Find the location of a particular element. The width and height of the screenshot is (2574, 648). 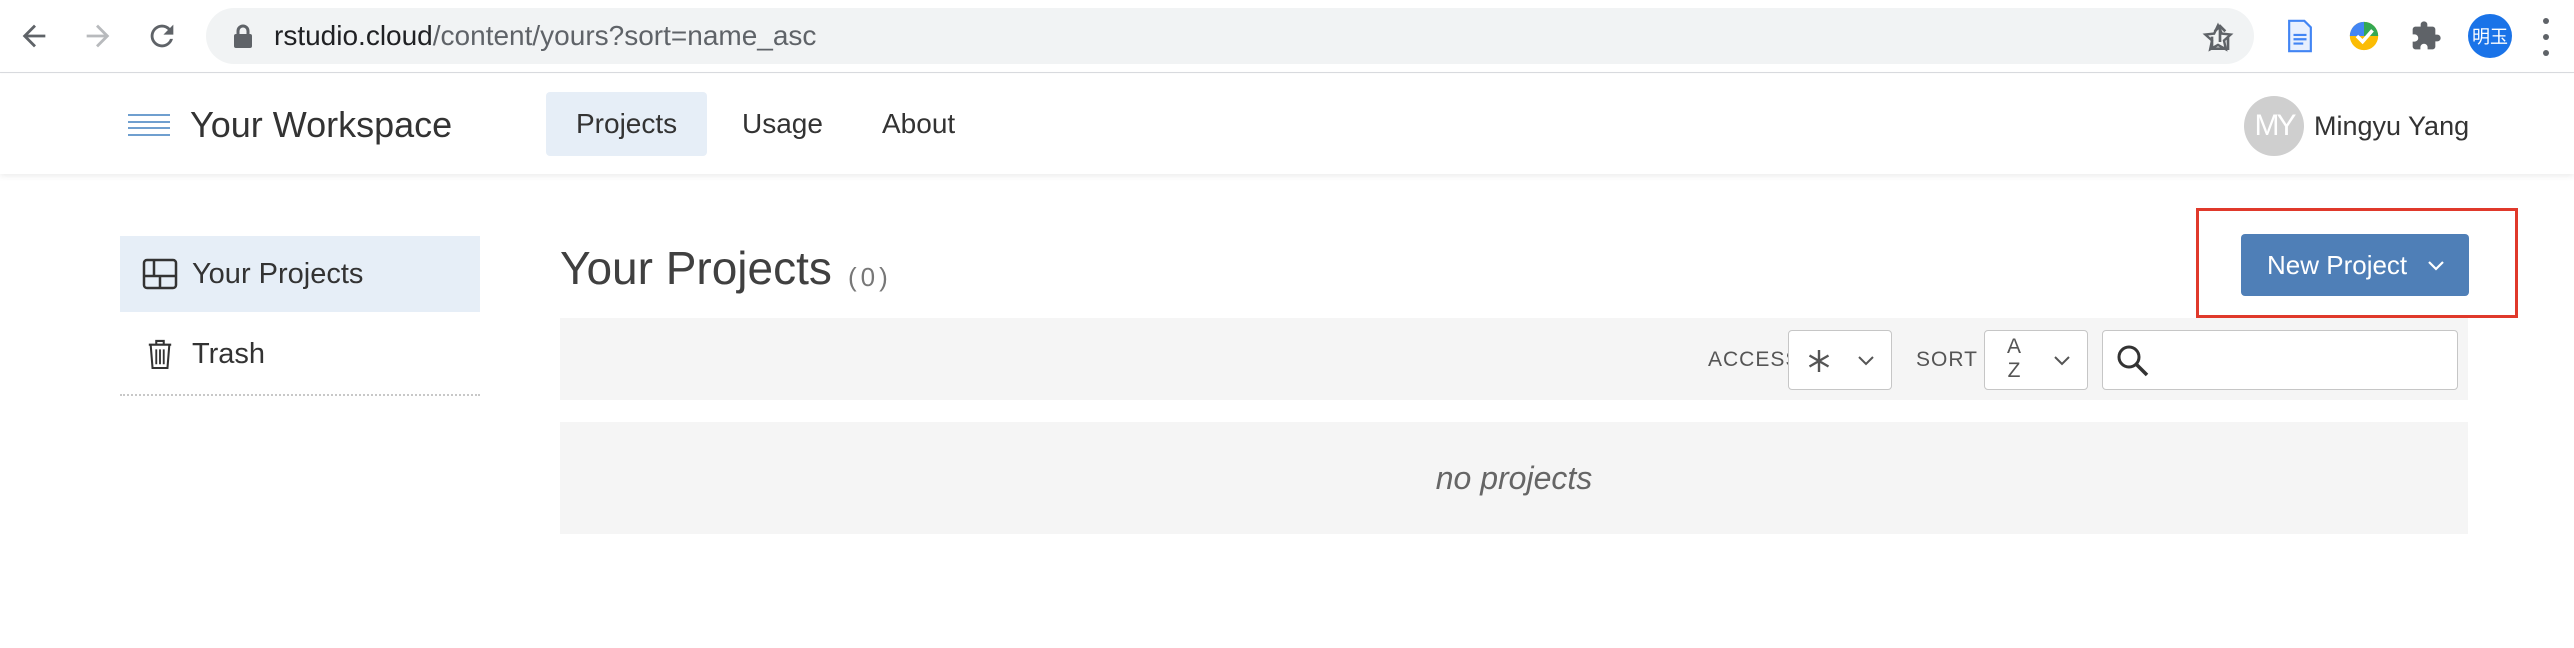

kebab-menu-icon is located at coordinates (2546, 37).